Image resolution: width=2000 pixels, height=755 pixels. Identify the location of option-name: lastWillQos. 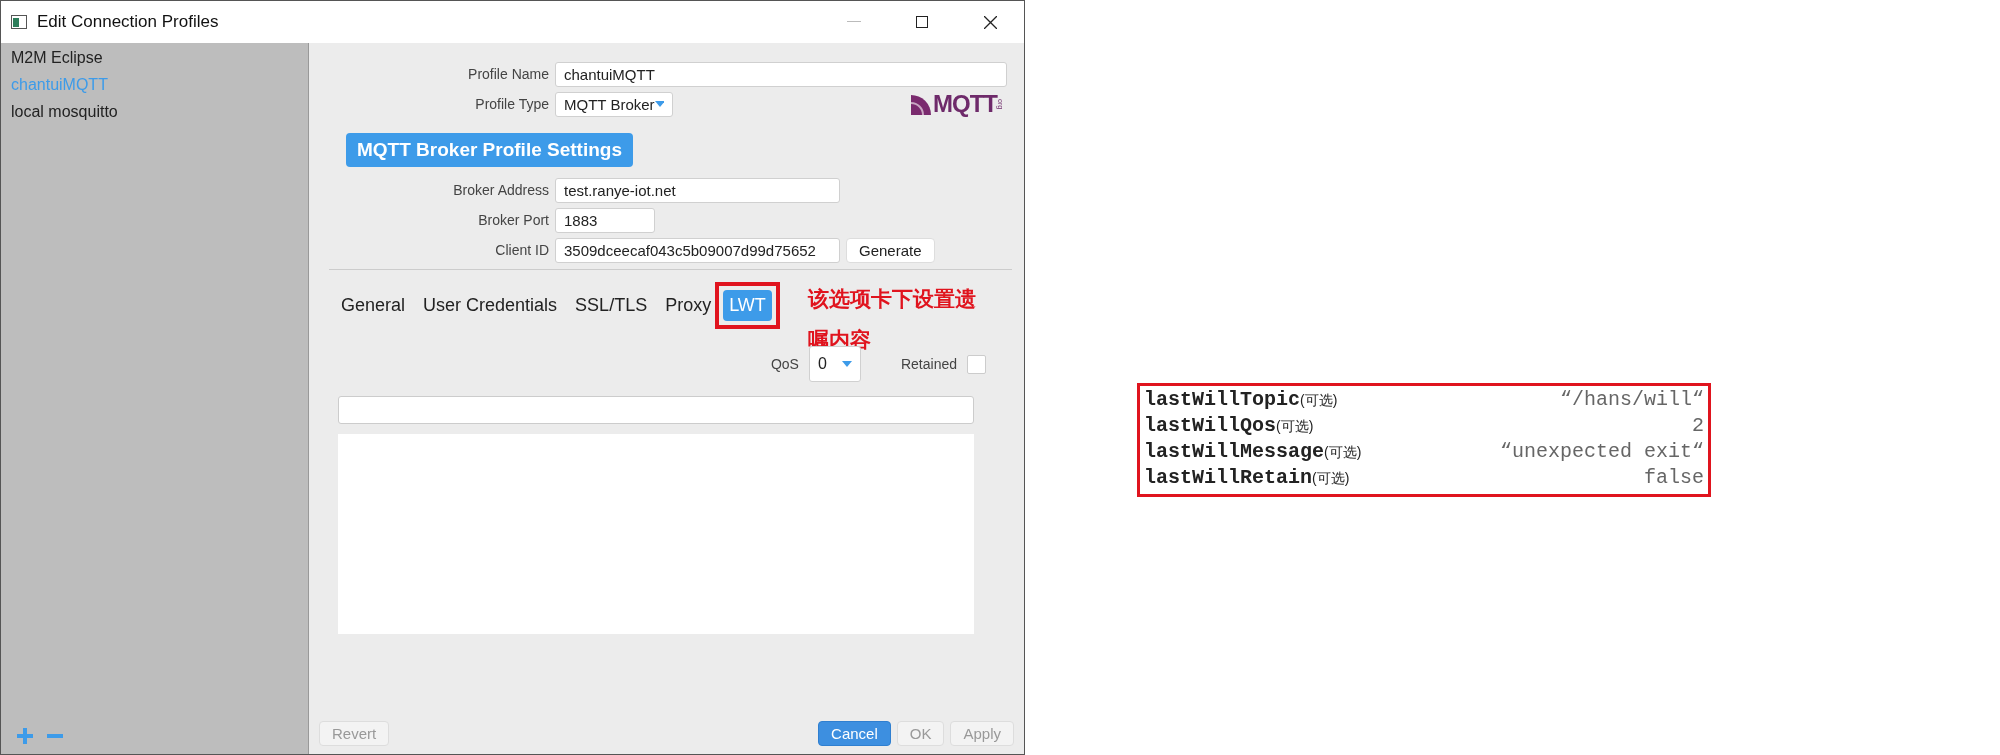
(1210, 425).